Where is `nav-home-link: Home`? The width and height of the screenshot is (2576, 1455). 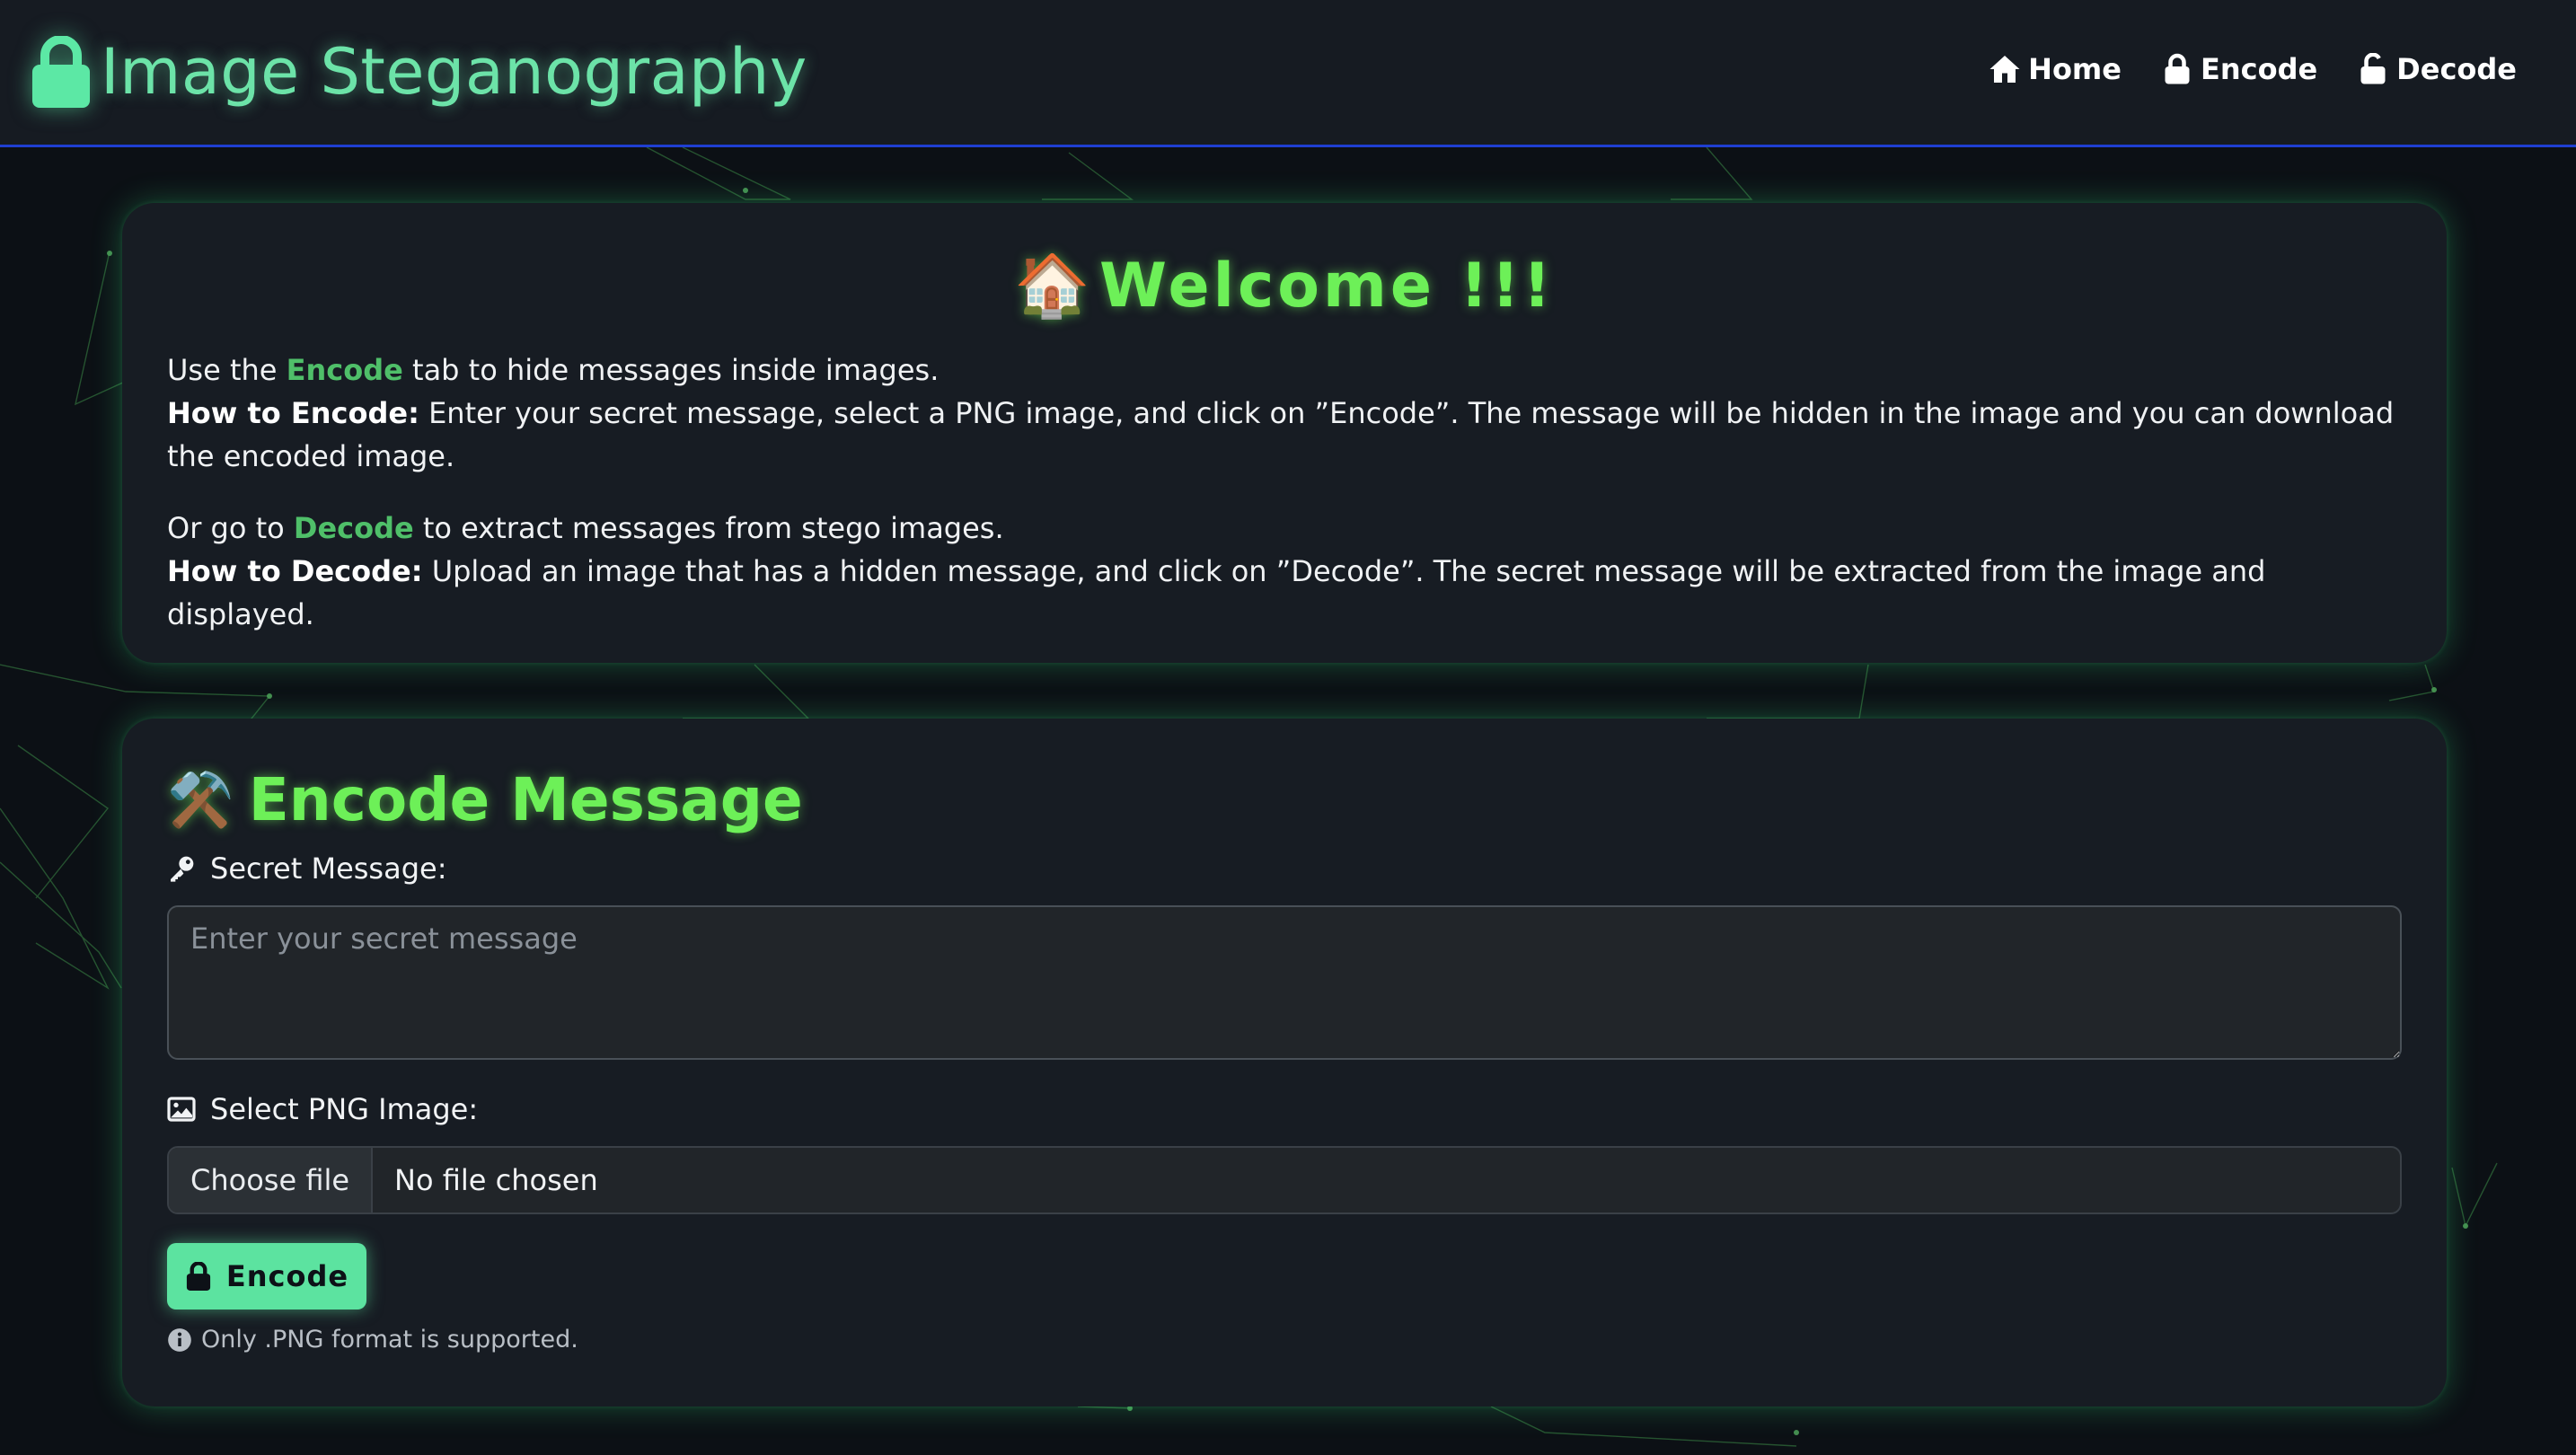
nav-home-link: Home is located at coordinates (2055, 69).